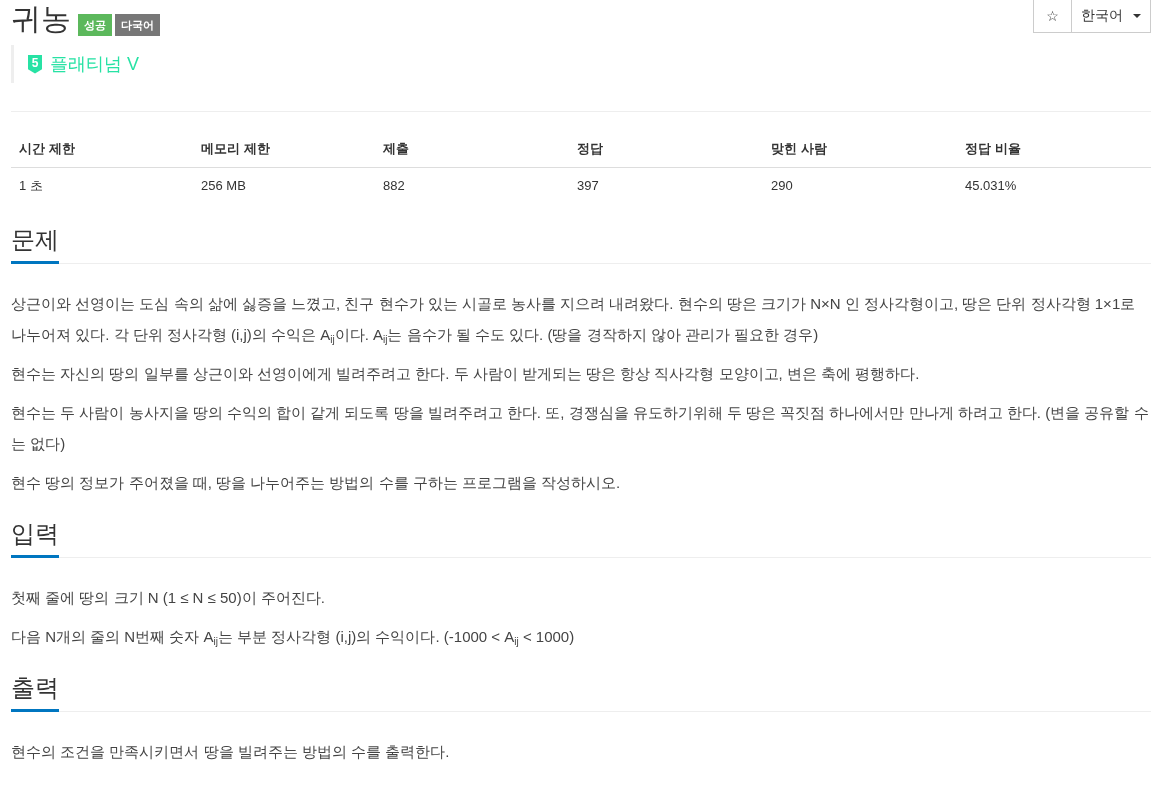 The image size is (1165, 786). I want to click on paragraph: 다음 N개의 줄의 N번째 숫자 A$_{ij}$는 부분 정사각형 (i,j)의 수익이다. (-1000 < A$_{ij}$ < 1000), so click(293, 638).